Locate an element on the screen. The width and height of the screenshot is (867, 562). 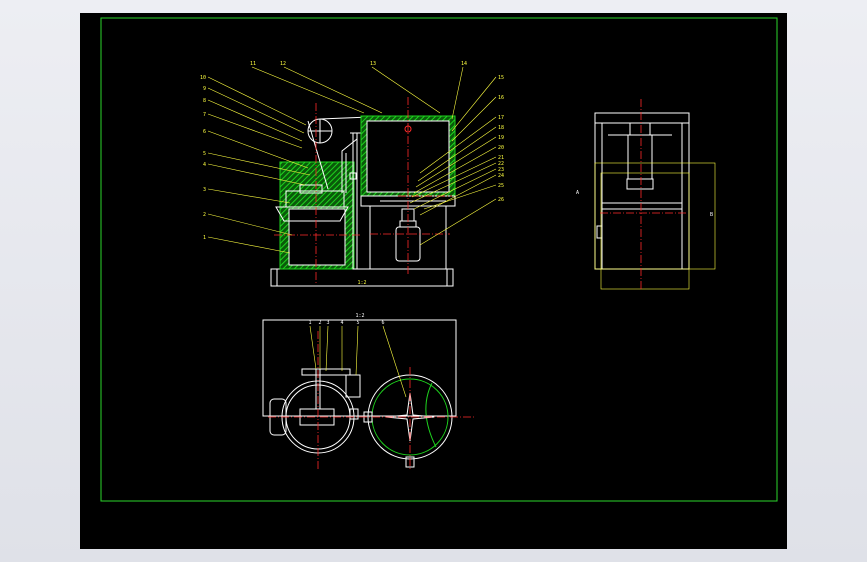
balloon-20: 20 is located at coordinates (501, 148).